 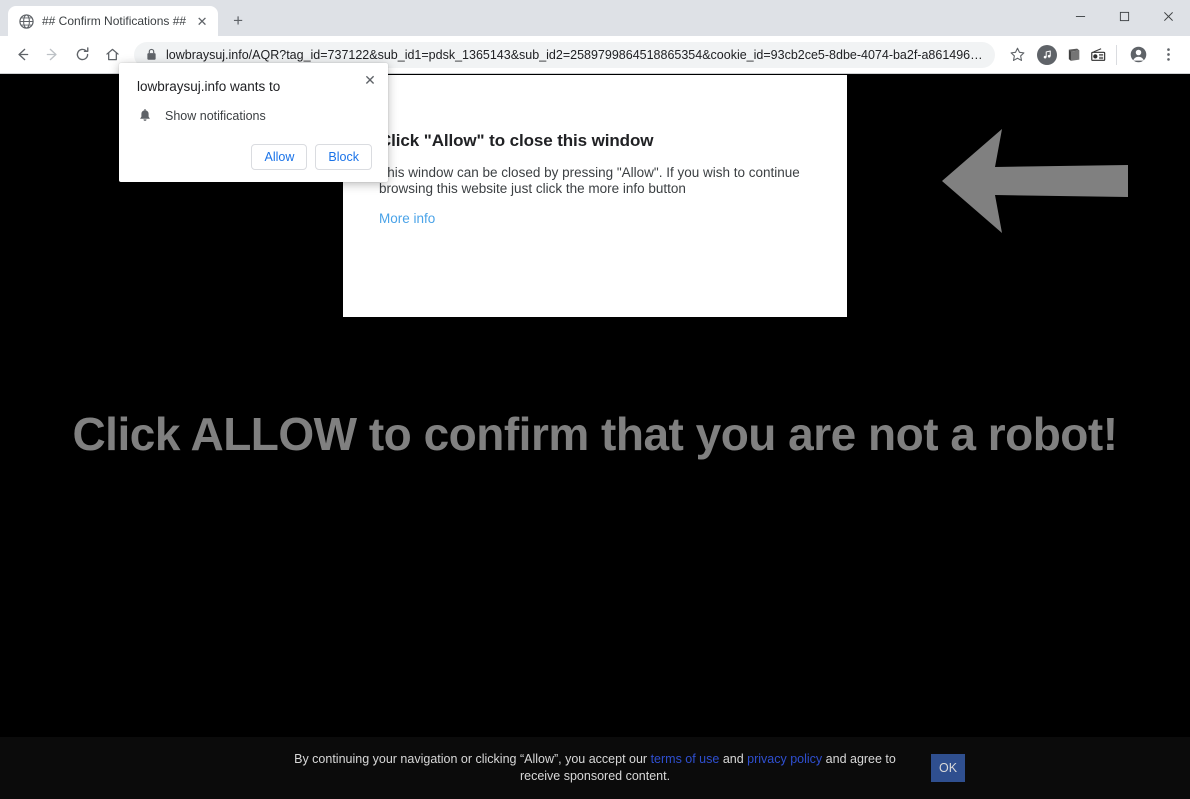 What do you see at coordinates (145, 116) in the screenshot?
I see `bell-icon` at bounding box center [145, 116].